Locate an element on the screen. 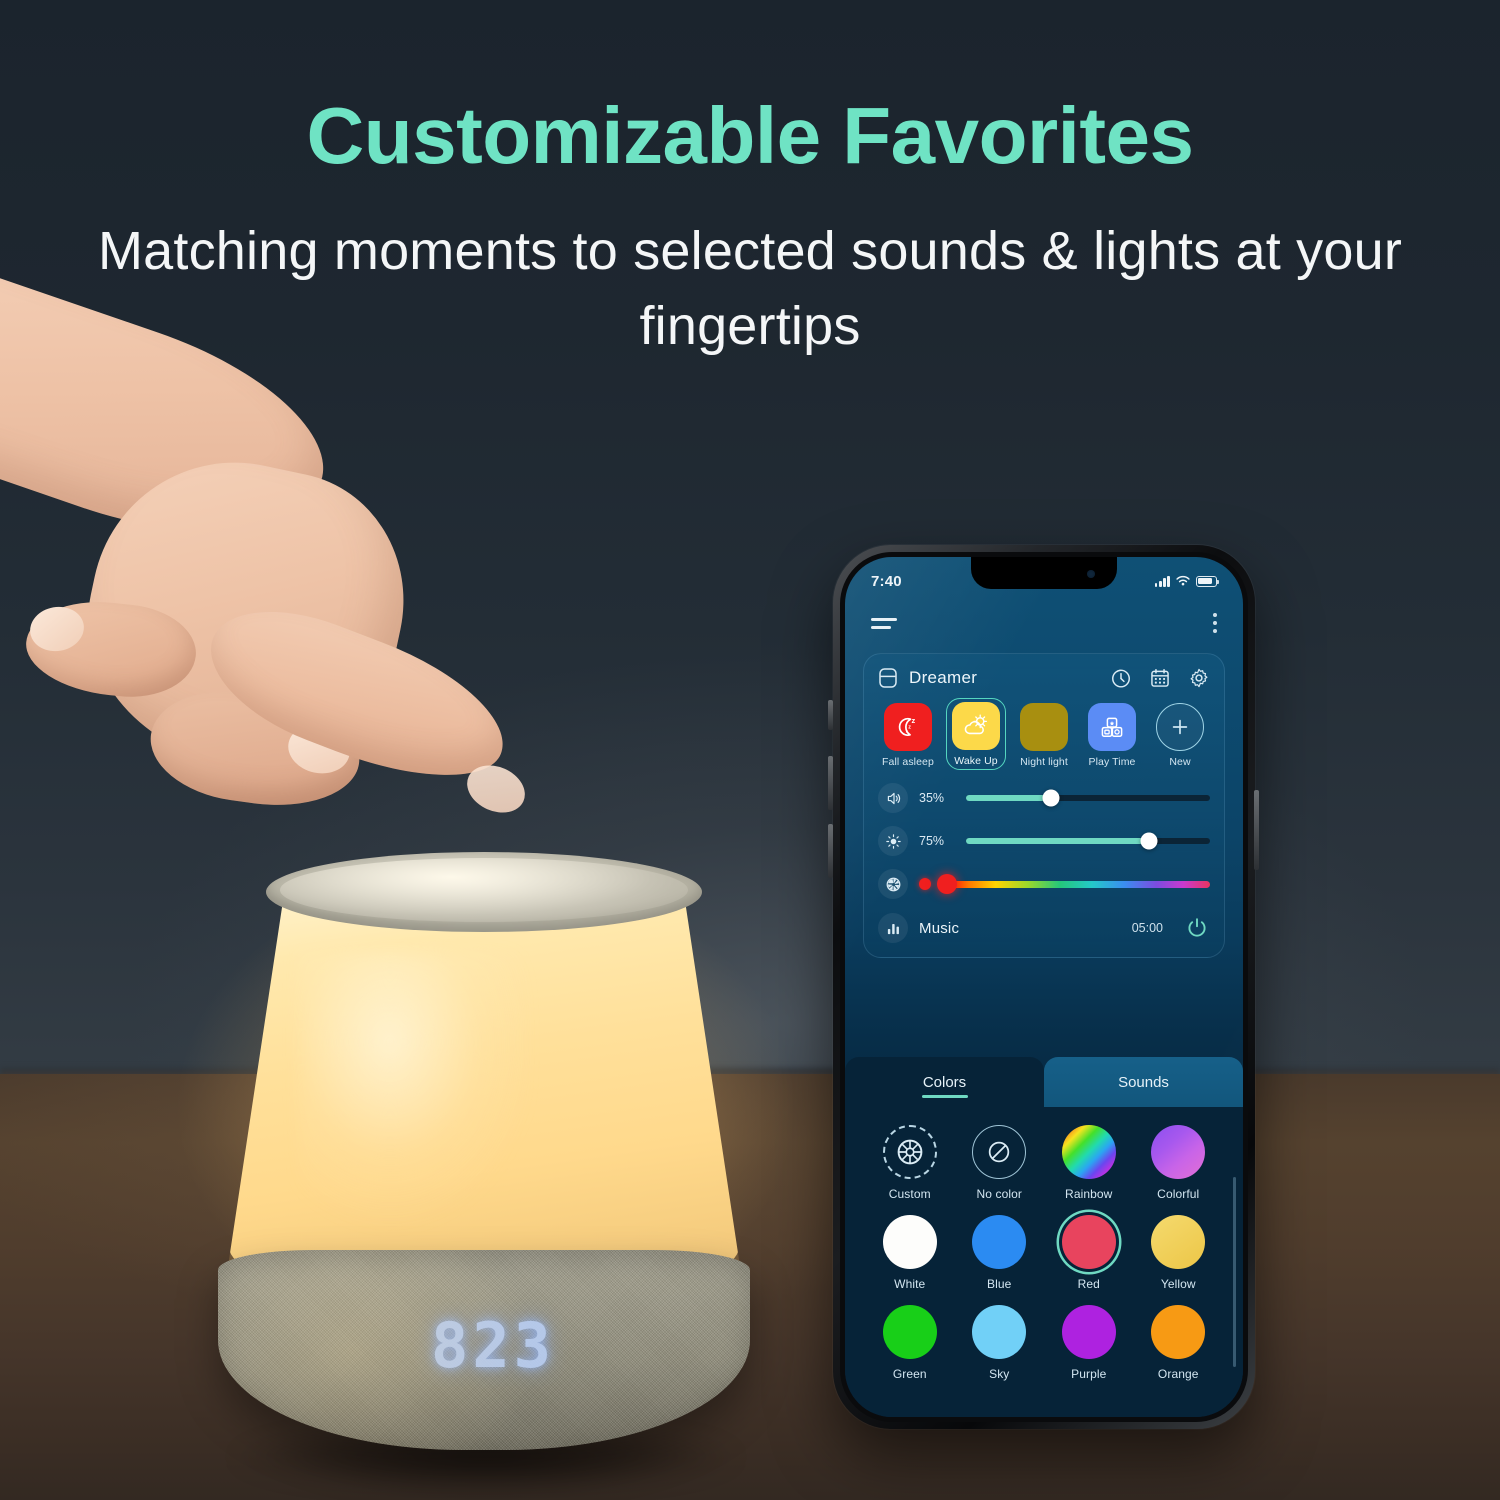 The image size is (1500, 1500). calendar-icon is located at coordinates (1160, 678).